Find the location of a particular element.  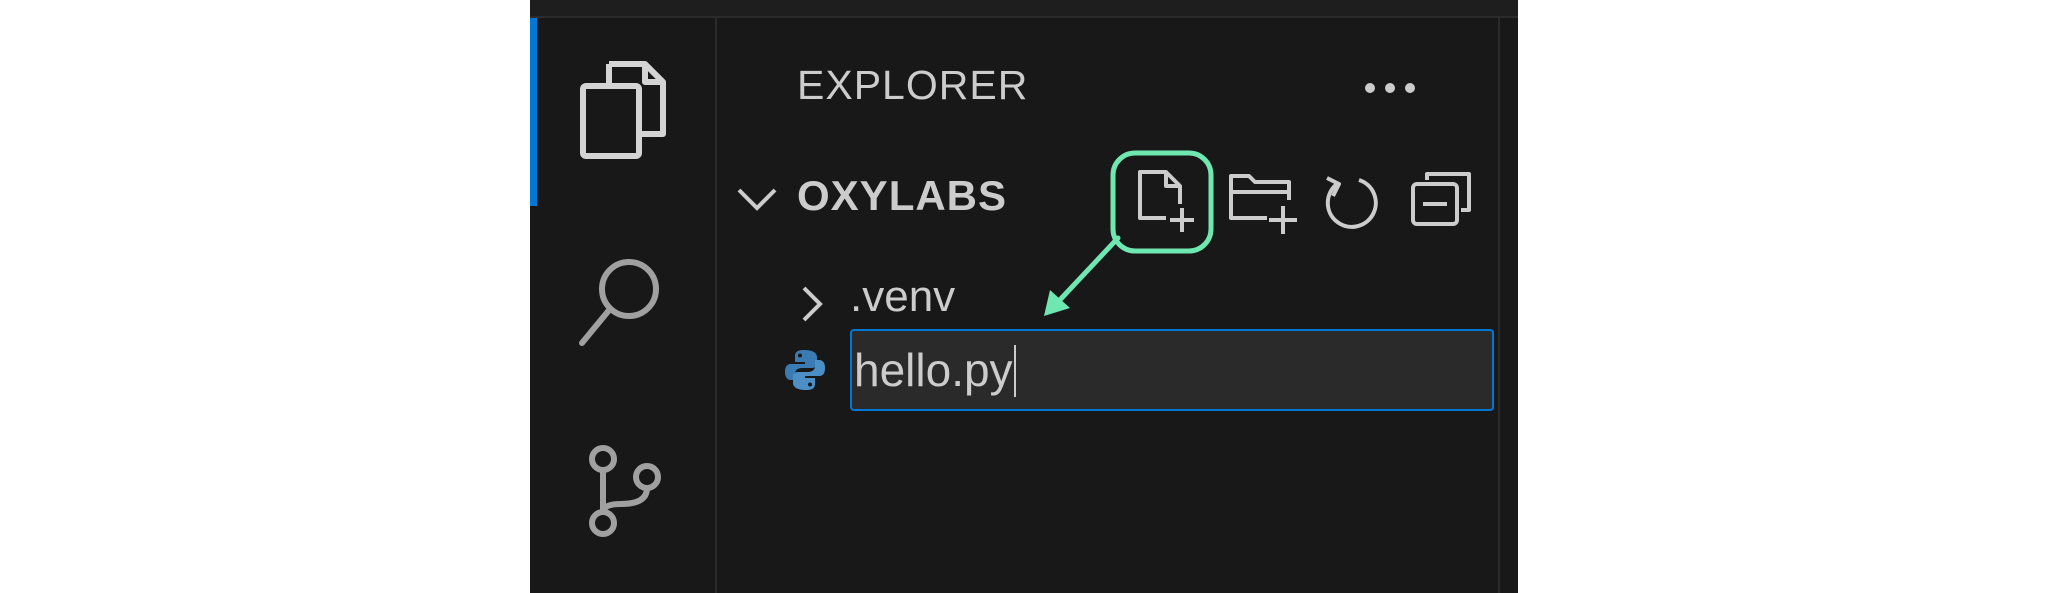

new-file-button is located at coordinates (1162, 202).